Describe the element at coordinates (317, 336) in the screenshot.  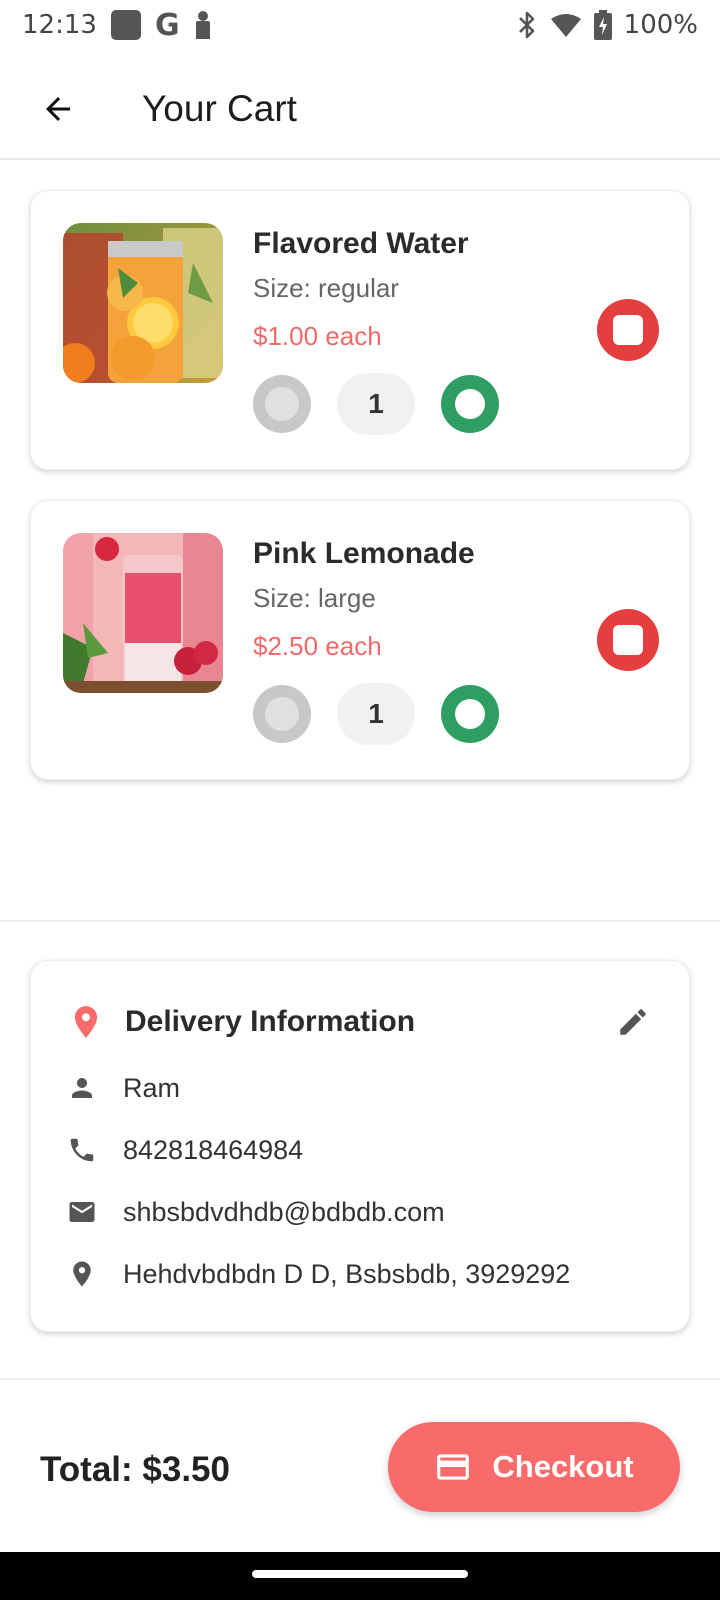
I see `product-price: $1.00 each` at that location.